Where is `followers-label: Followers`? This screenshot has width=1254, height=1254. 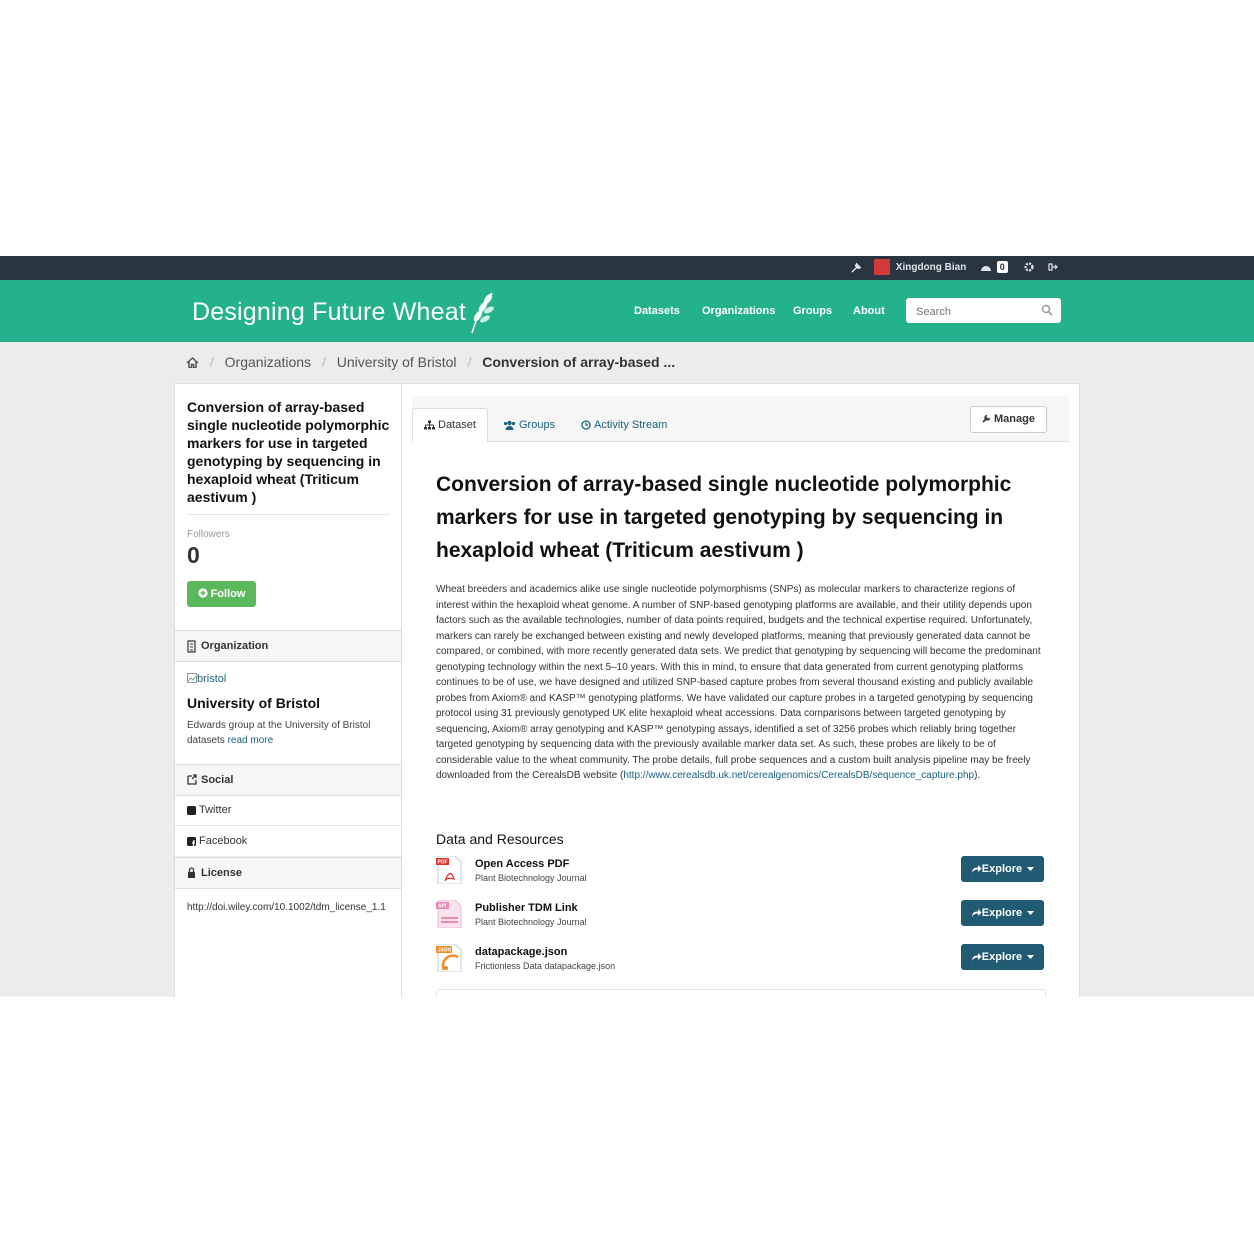 followers-label: Followers is located at coordinates (208, 534).